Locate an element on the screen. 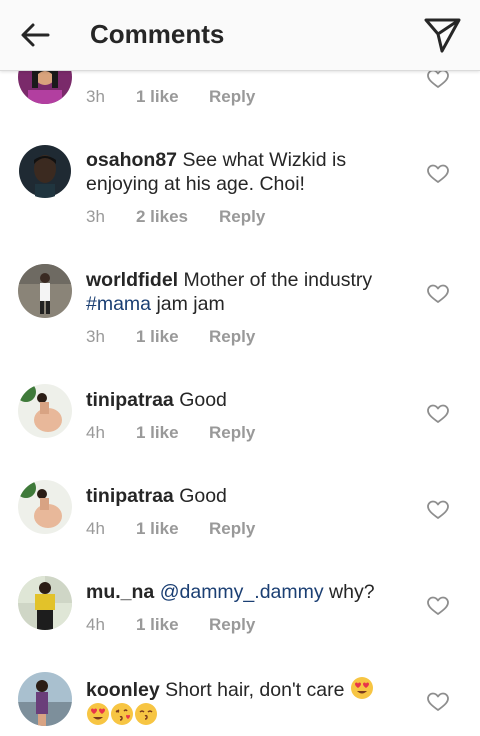  kissing-smiling-emoji is located at coordinates (146, 714).